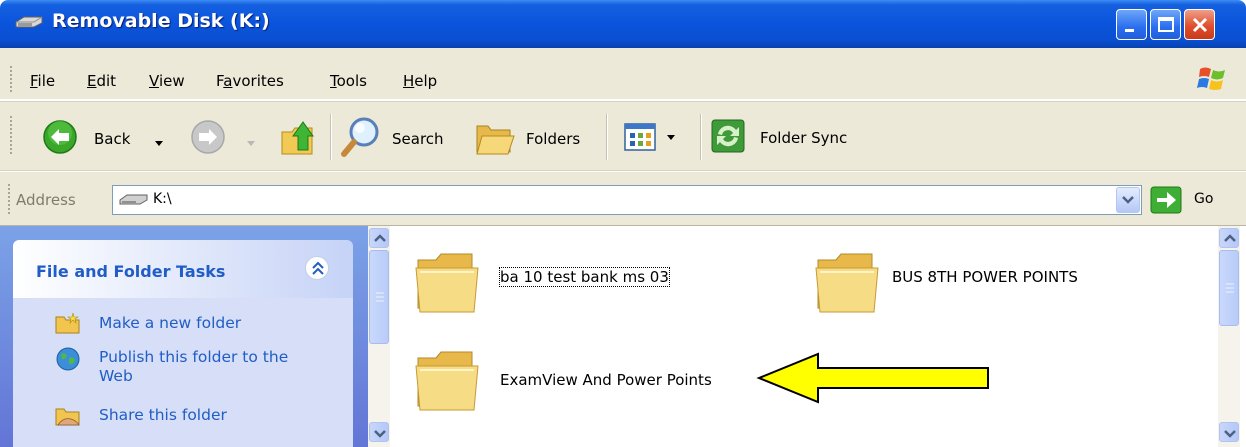 Image resolution: width=1246 pixels, height=447 pixels. Describe the element at coordinates (11, 136) in the screenshot. I see `toolbar-grip` at that location.